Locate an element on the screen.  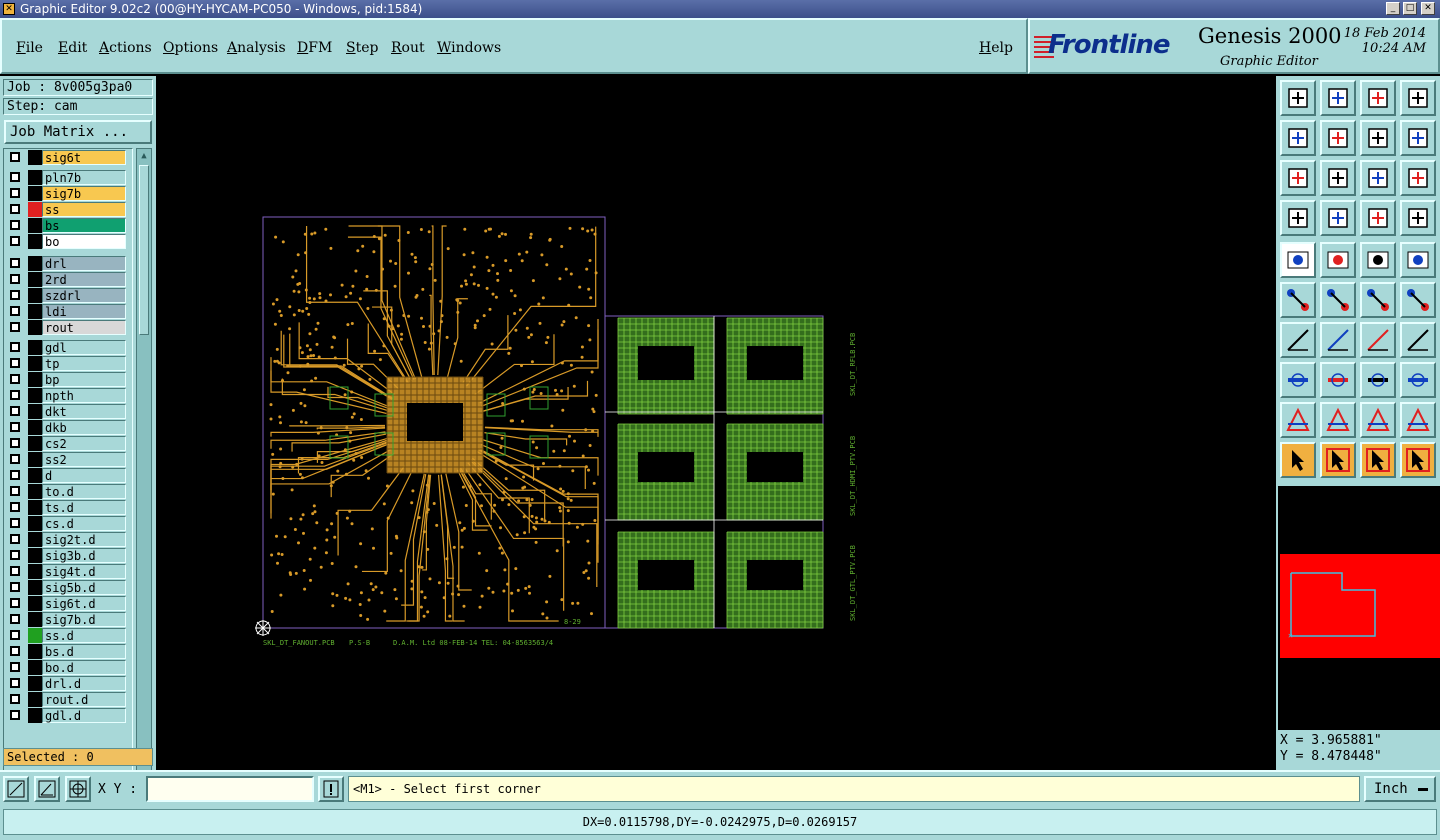
menu-file: File is located at coordinates (29, 48).